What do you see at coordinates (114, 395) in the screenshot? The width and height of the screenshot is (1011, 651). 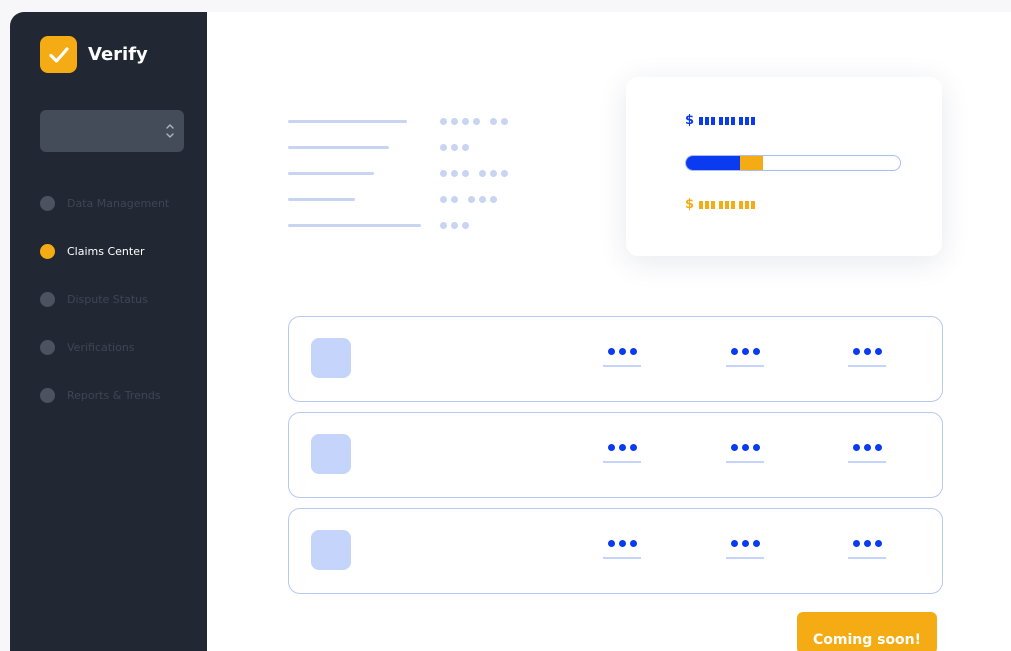 I see `sidebar-item-label: Reports & Trends` at bounding box center [114, 395].